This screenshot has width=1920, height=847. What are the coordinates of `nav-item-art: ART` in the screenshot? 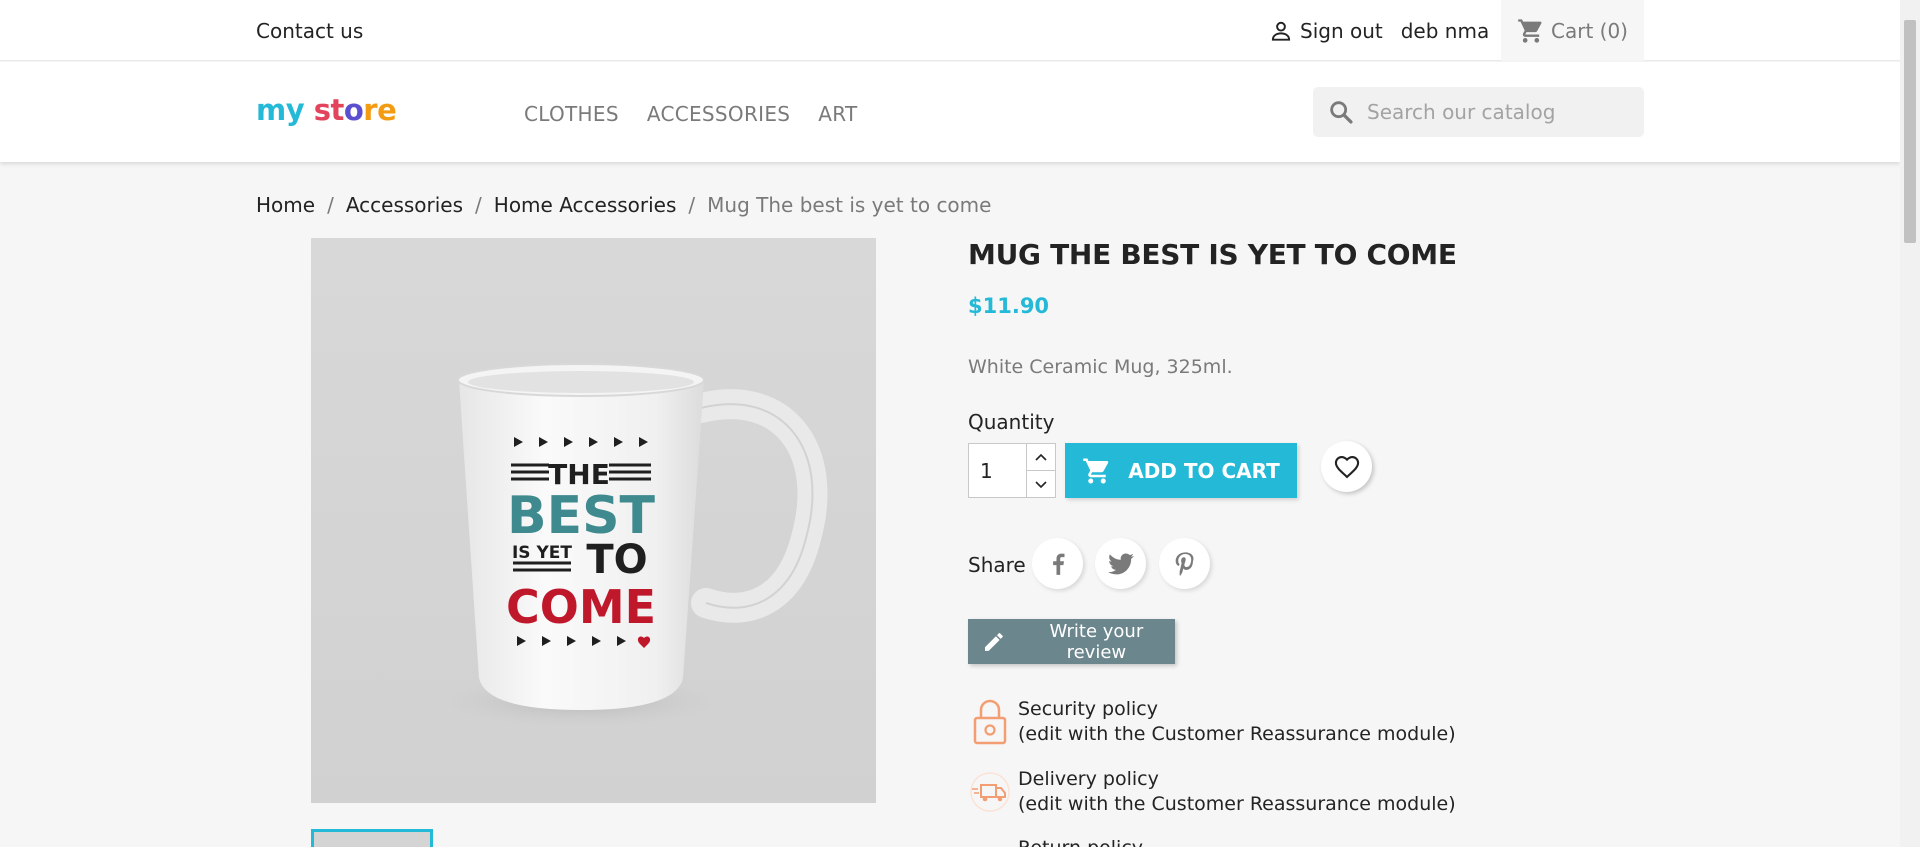 It's located at (837, 114).